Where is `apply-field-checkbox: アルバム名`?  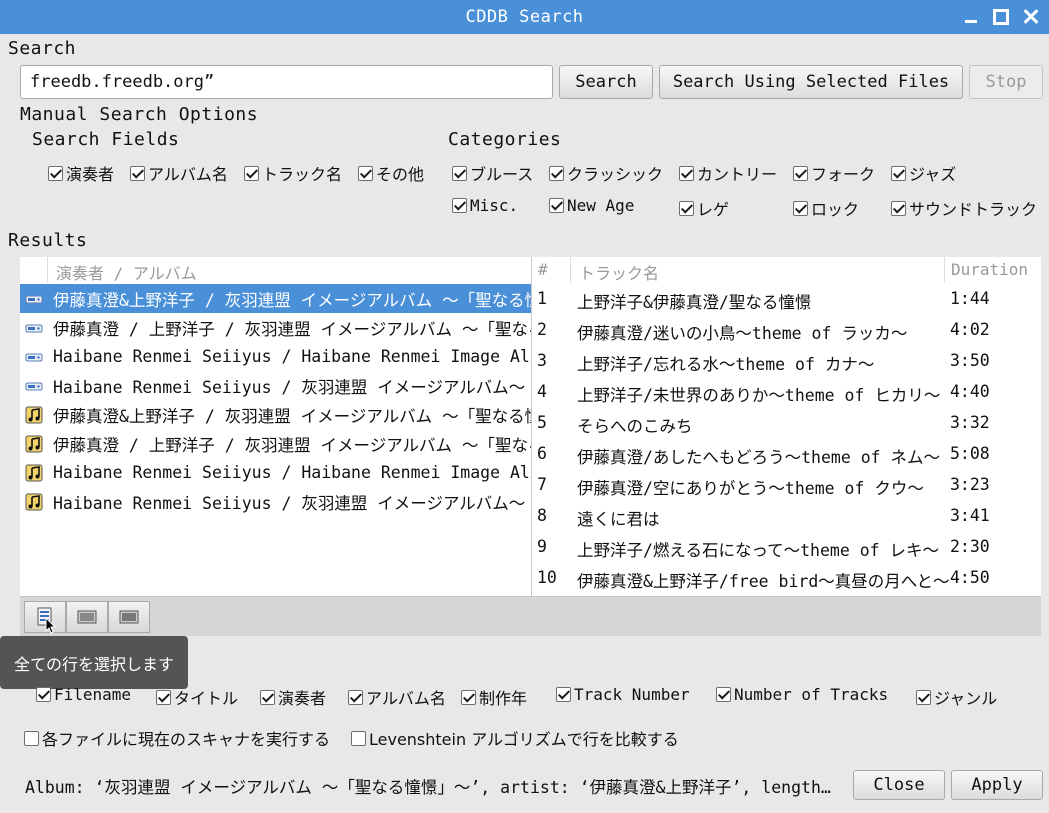 apply-field-checkbox: アルバム名 is located at coordinates (397, 697).